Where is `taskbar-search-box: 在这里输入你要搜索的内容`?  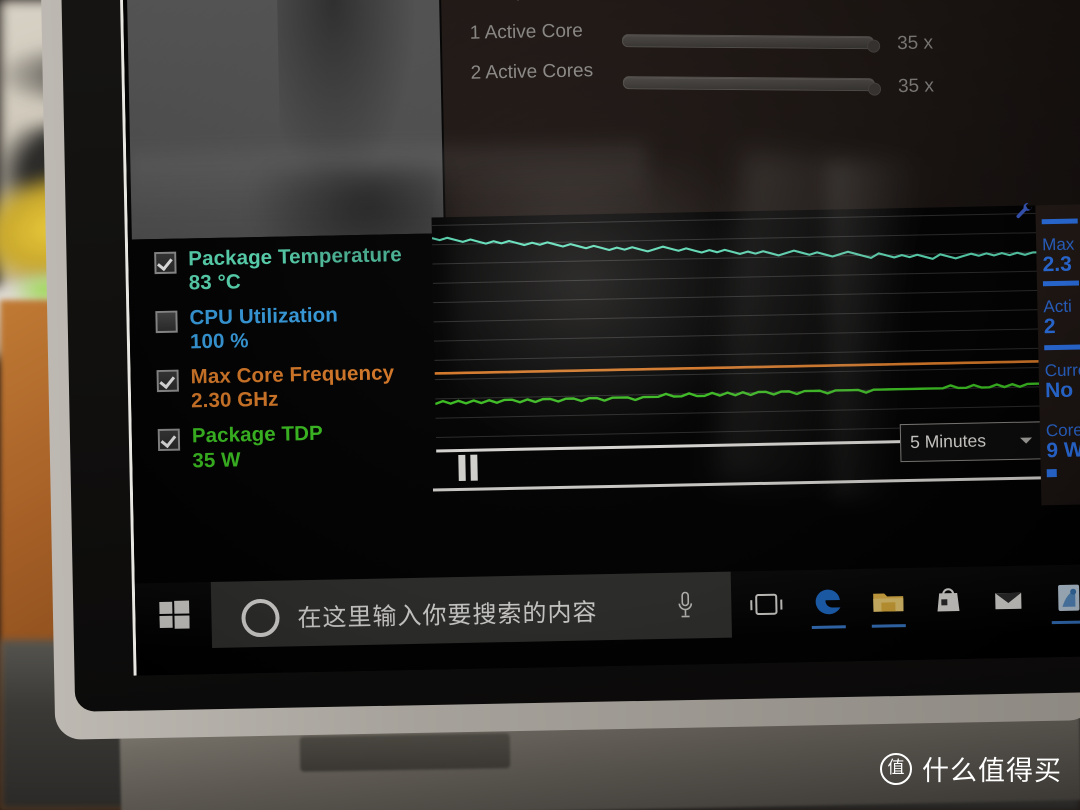 taskbar-search-box: 在这里输入你要搜索的内容 is located at coordinates (471, 610).